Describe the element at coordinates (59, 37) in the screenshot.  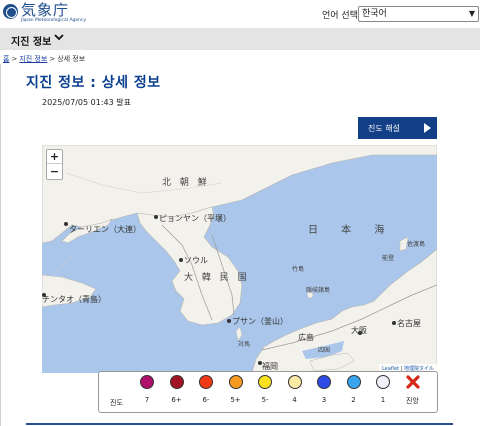
I see `chevron-down-icon` at that location.